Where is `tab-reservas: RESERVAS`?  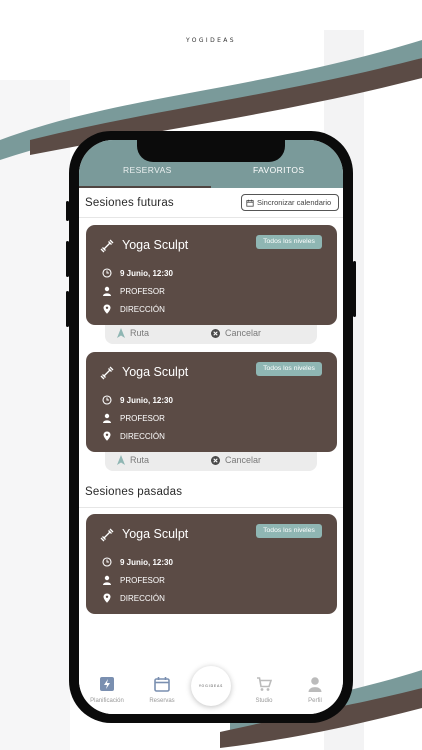
tab-reservas: RESERVAS is located at coordinates (147, 170).